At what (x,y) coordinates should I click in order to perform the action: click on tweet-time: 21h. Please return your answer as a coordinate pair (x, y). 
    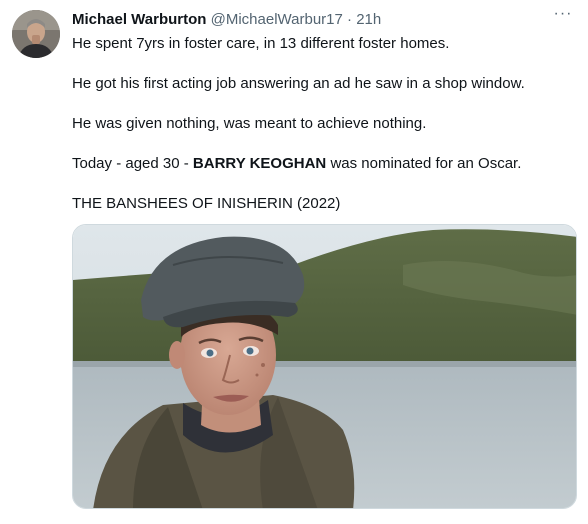
    Looking at the image, I should click on (368, 19).